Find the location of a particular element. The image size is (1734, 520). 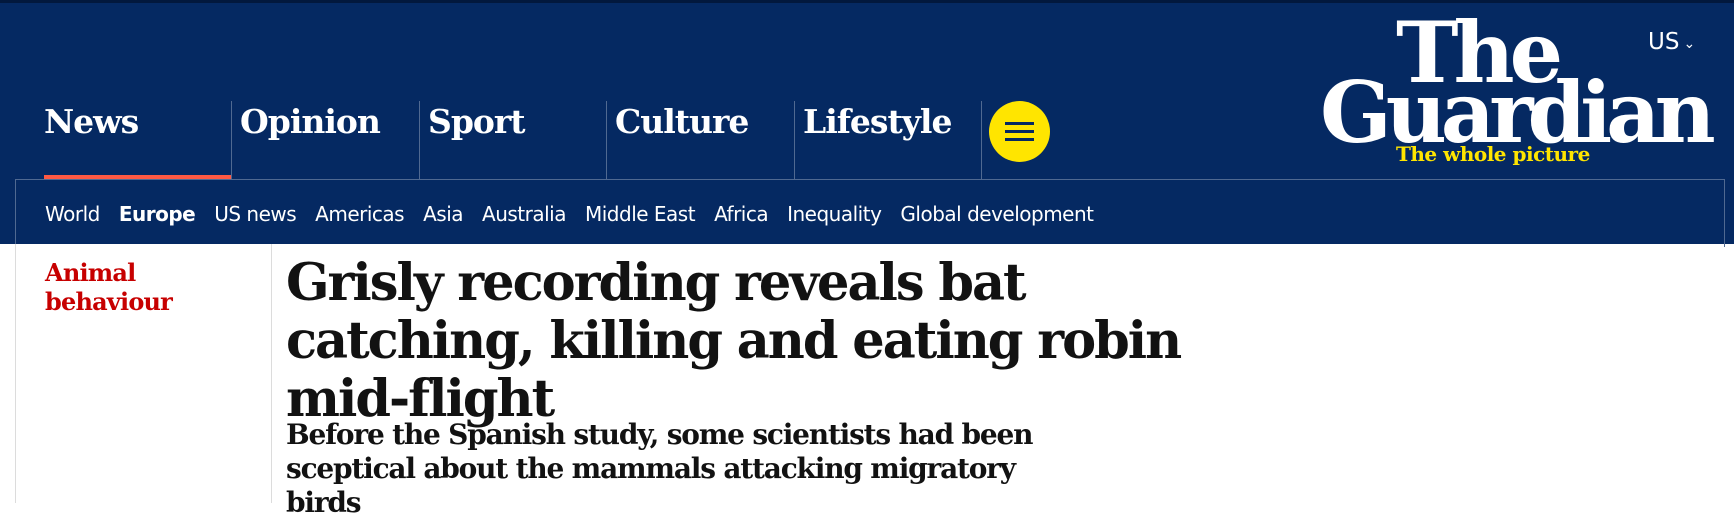

menu-button is located at coordinates (1019, 131).